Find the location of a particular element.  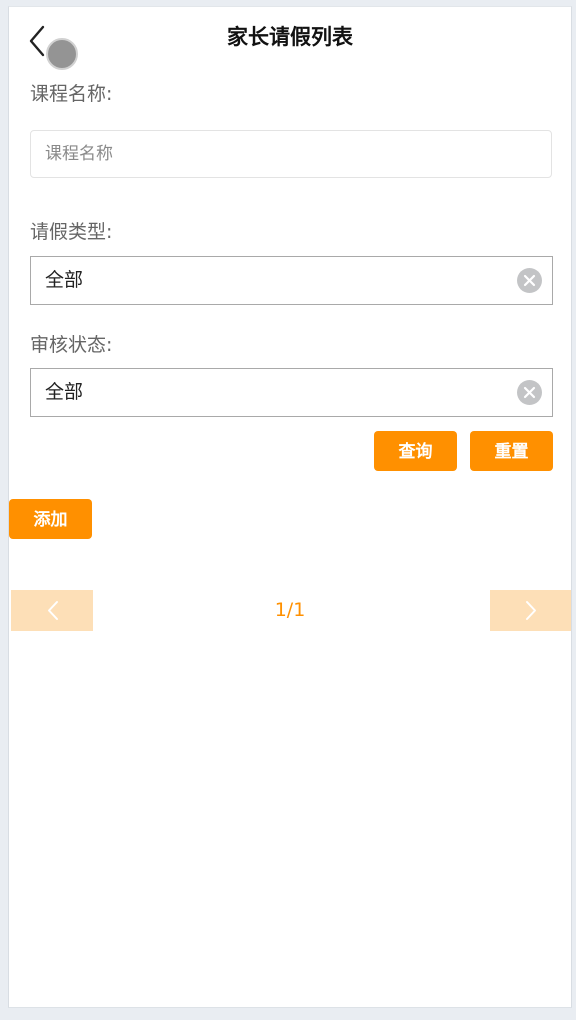

query-button: 查询 is located at coordinates (415, 451).